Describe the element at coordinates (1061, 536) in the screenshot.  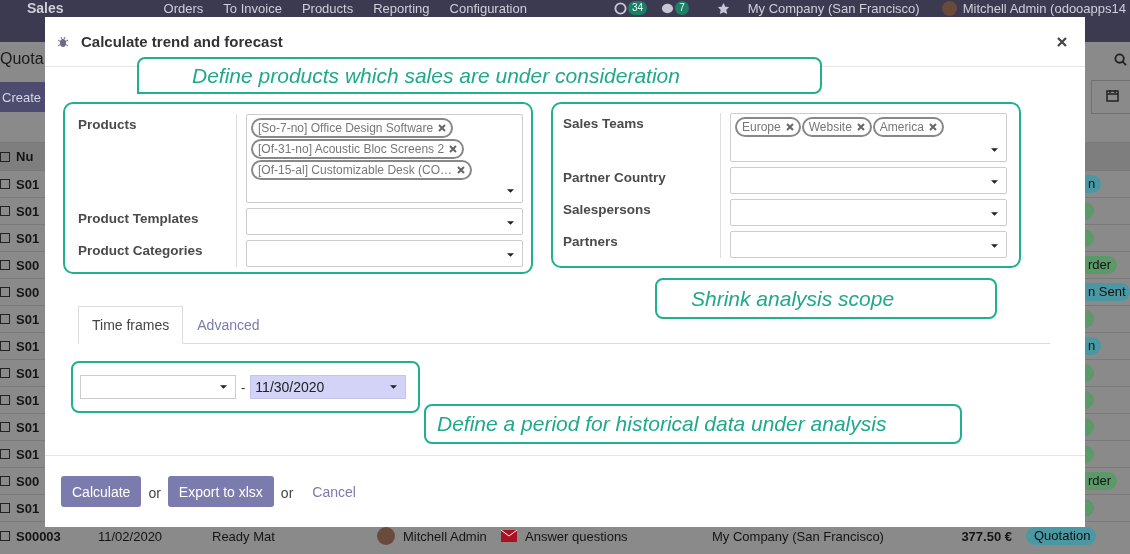
I see `status-badge: Quotation` at that location.